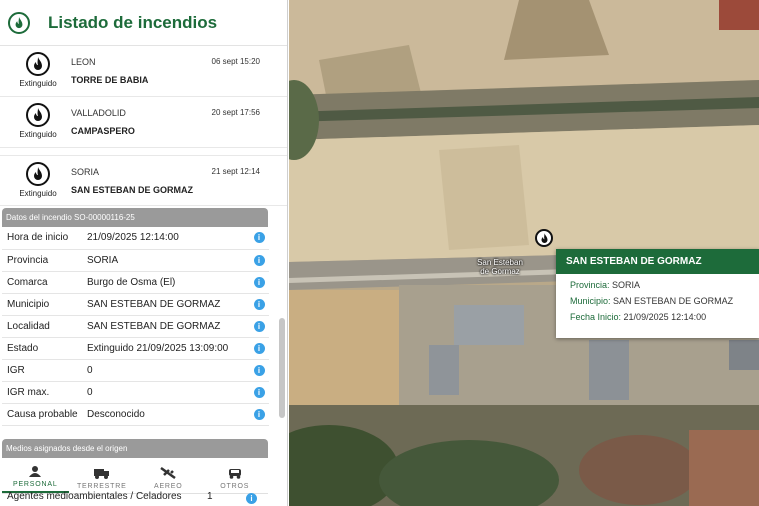 The image size is (759, 506). I want to click on tab-otros: OTROS, so click(235, 475).